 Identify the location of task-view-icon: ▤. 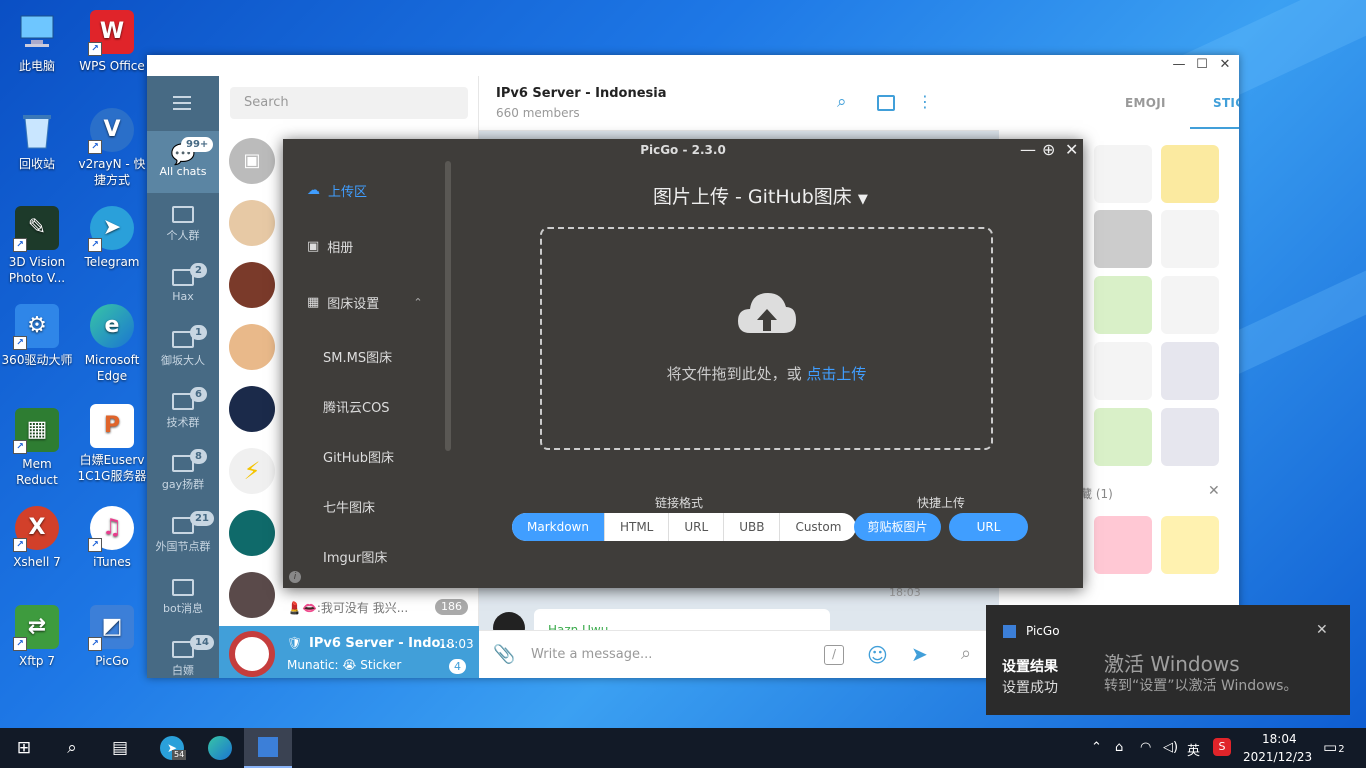
(120, 748).